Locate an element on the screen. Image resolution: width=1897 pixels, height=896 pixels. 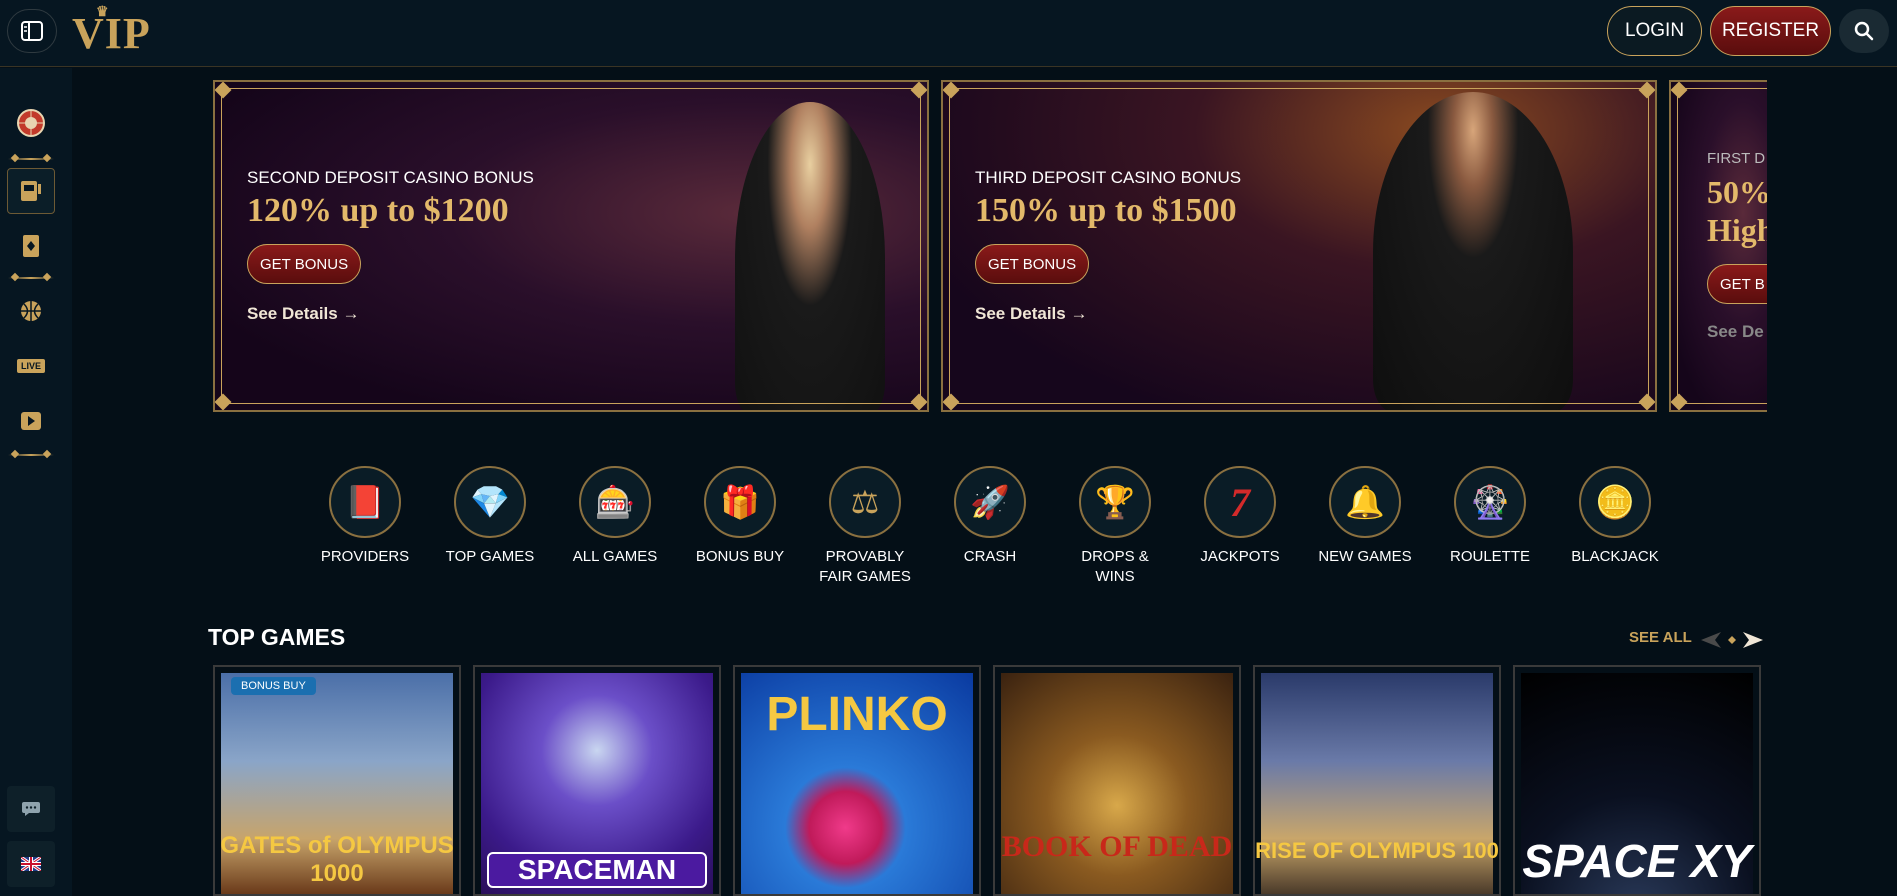
category-roulette: 🎡 ROULETTE is located at coordinates (1490, 516).